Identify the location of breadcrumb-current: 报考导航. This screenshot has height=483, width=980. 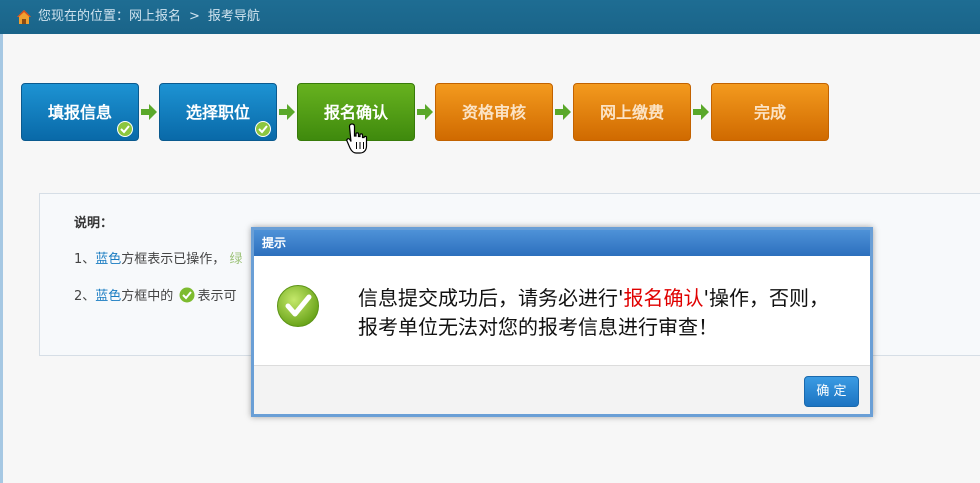
(233, 16).